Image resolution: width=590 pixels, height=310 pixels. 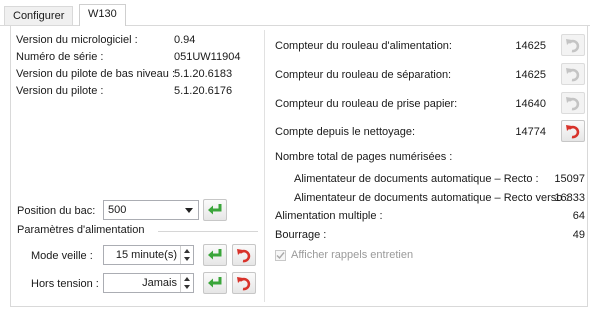 What do you see at coordinates (60, 91) in the screenshot?
I see `driver-label: Version du pilote :` at bounding box center [60, 91].